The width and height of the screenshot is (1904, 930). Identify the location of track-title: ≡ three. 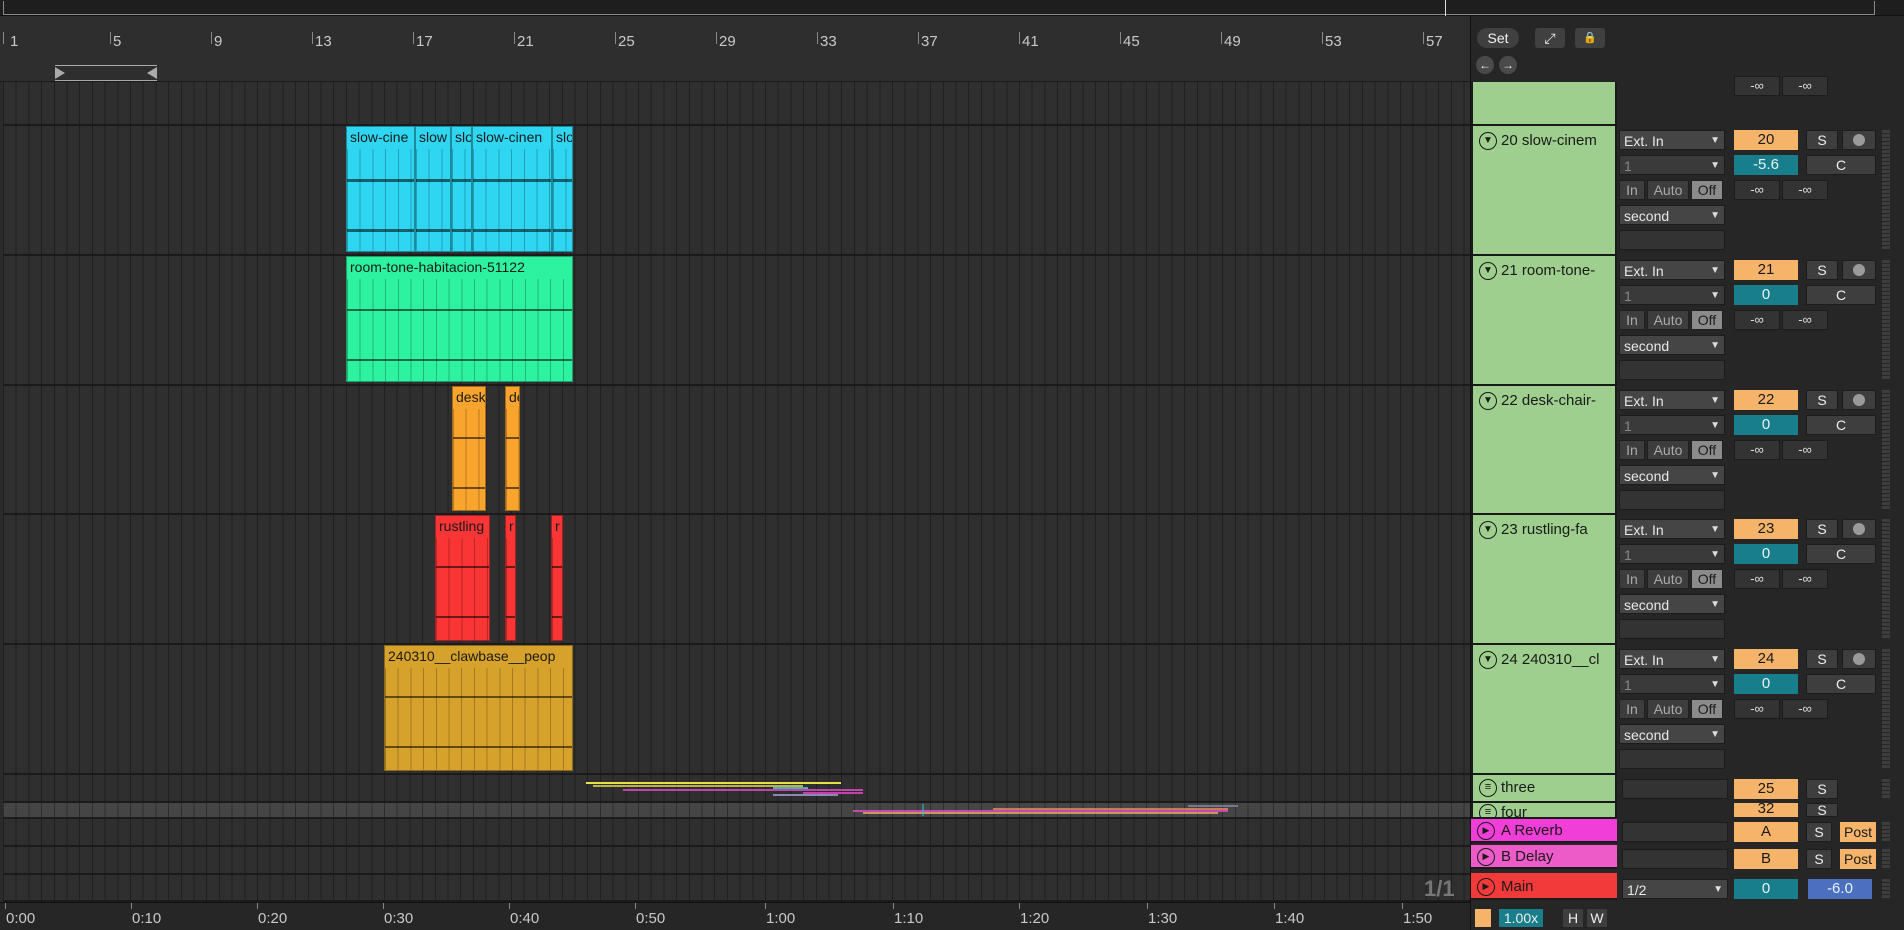
(1507, 788).